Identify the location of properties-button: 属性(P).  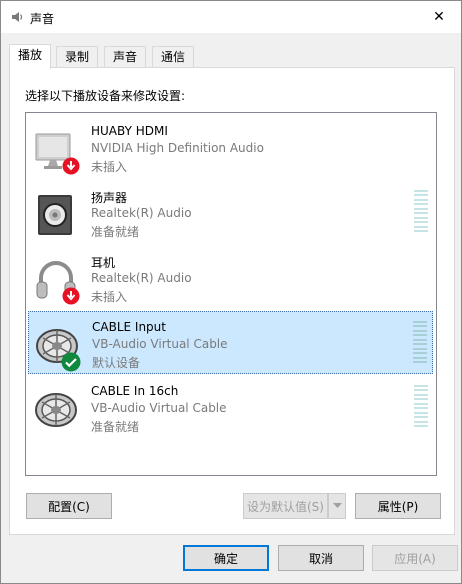
(398, 506).